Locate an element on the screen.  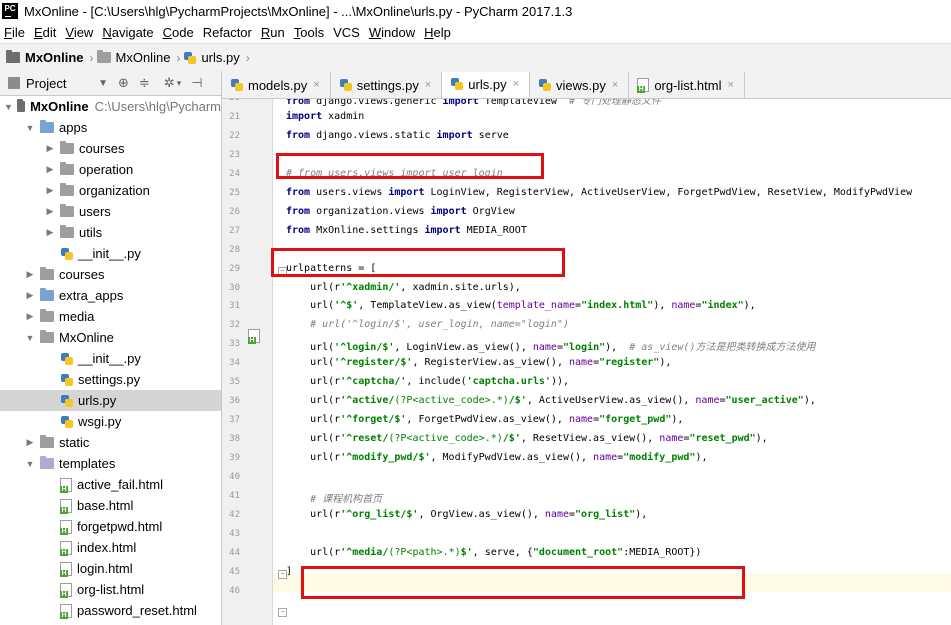
menu-item-file: File is located at coordinates (14, 32).